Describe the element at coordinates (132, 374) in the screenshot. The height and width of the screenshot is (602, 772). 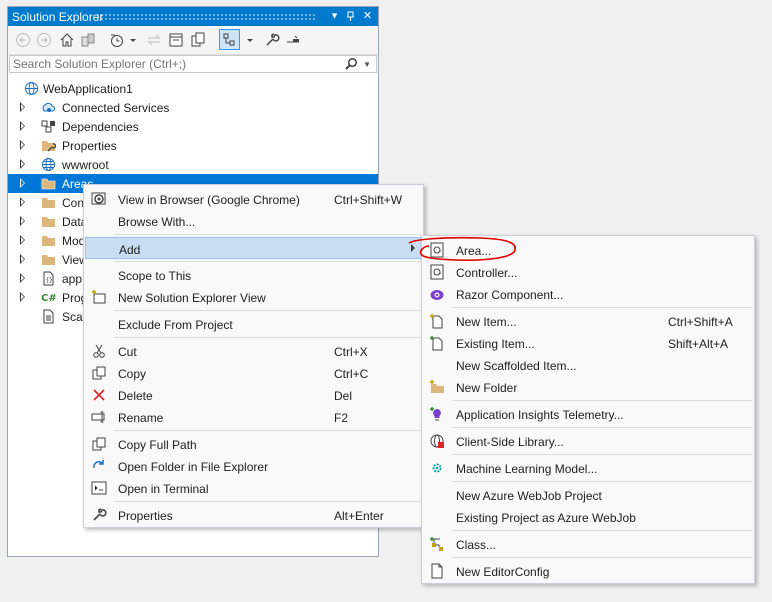
I see `menu-item-label: Copy` at that location.